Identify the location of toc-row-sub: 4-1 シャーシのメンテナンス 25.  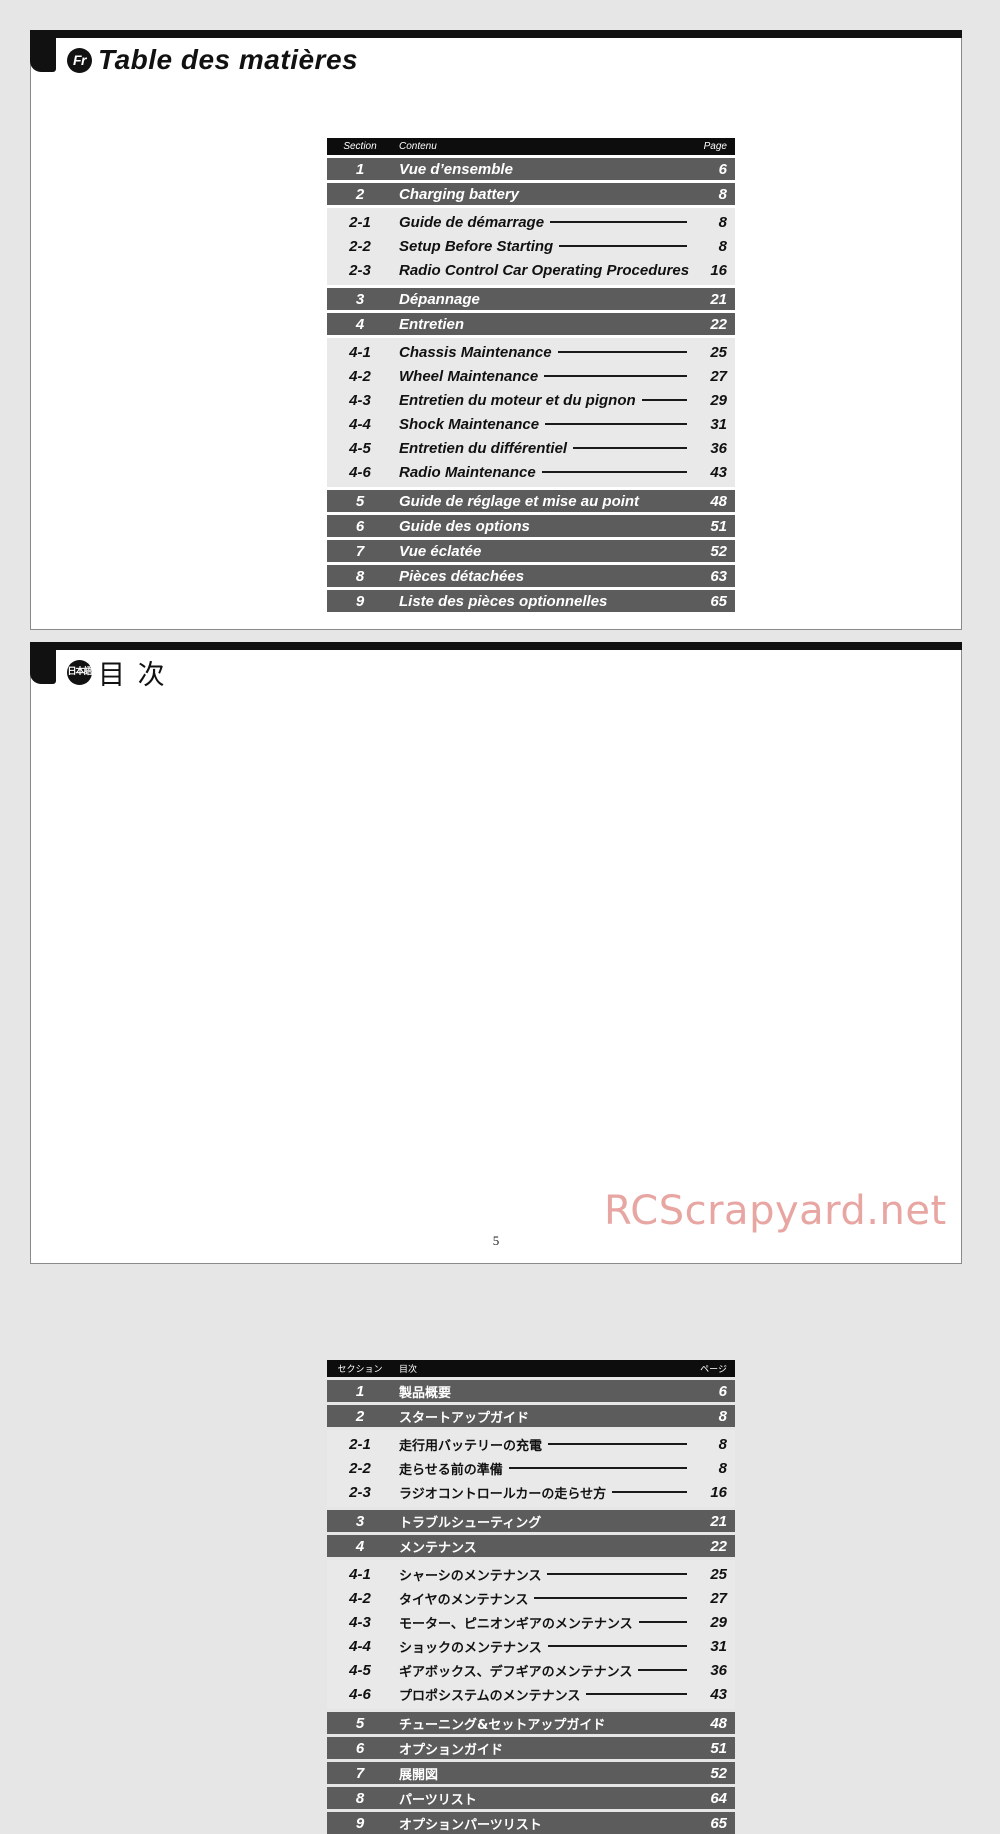
(531, 1574).